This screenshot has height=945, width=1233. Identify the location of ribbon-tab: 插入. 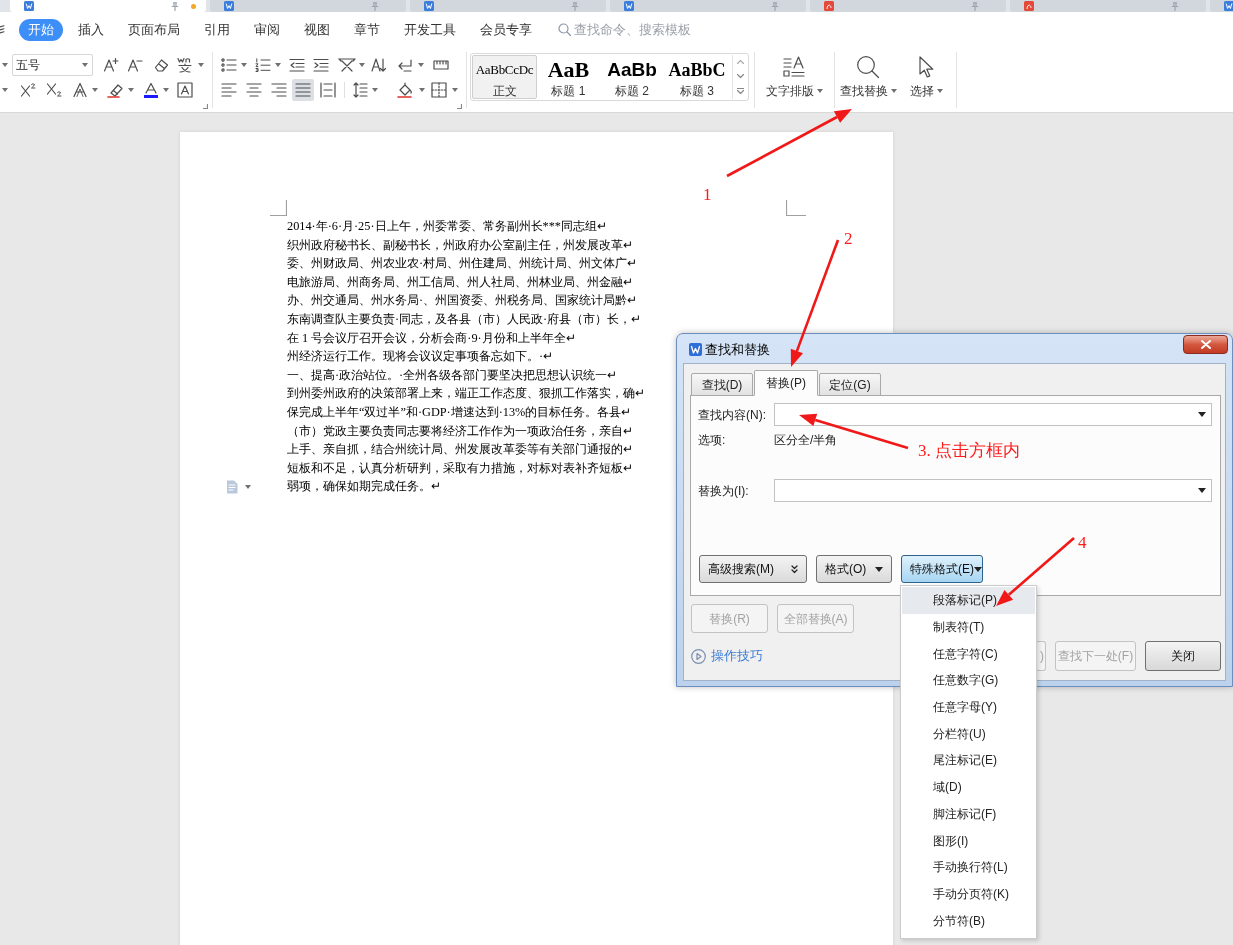
(91, 29).